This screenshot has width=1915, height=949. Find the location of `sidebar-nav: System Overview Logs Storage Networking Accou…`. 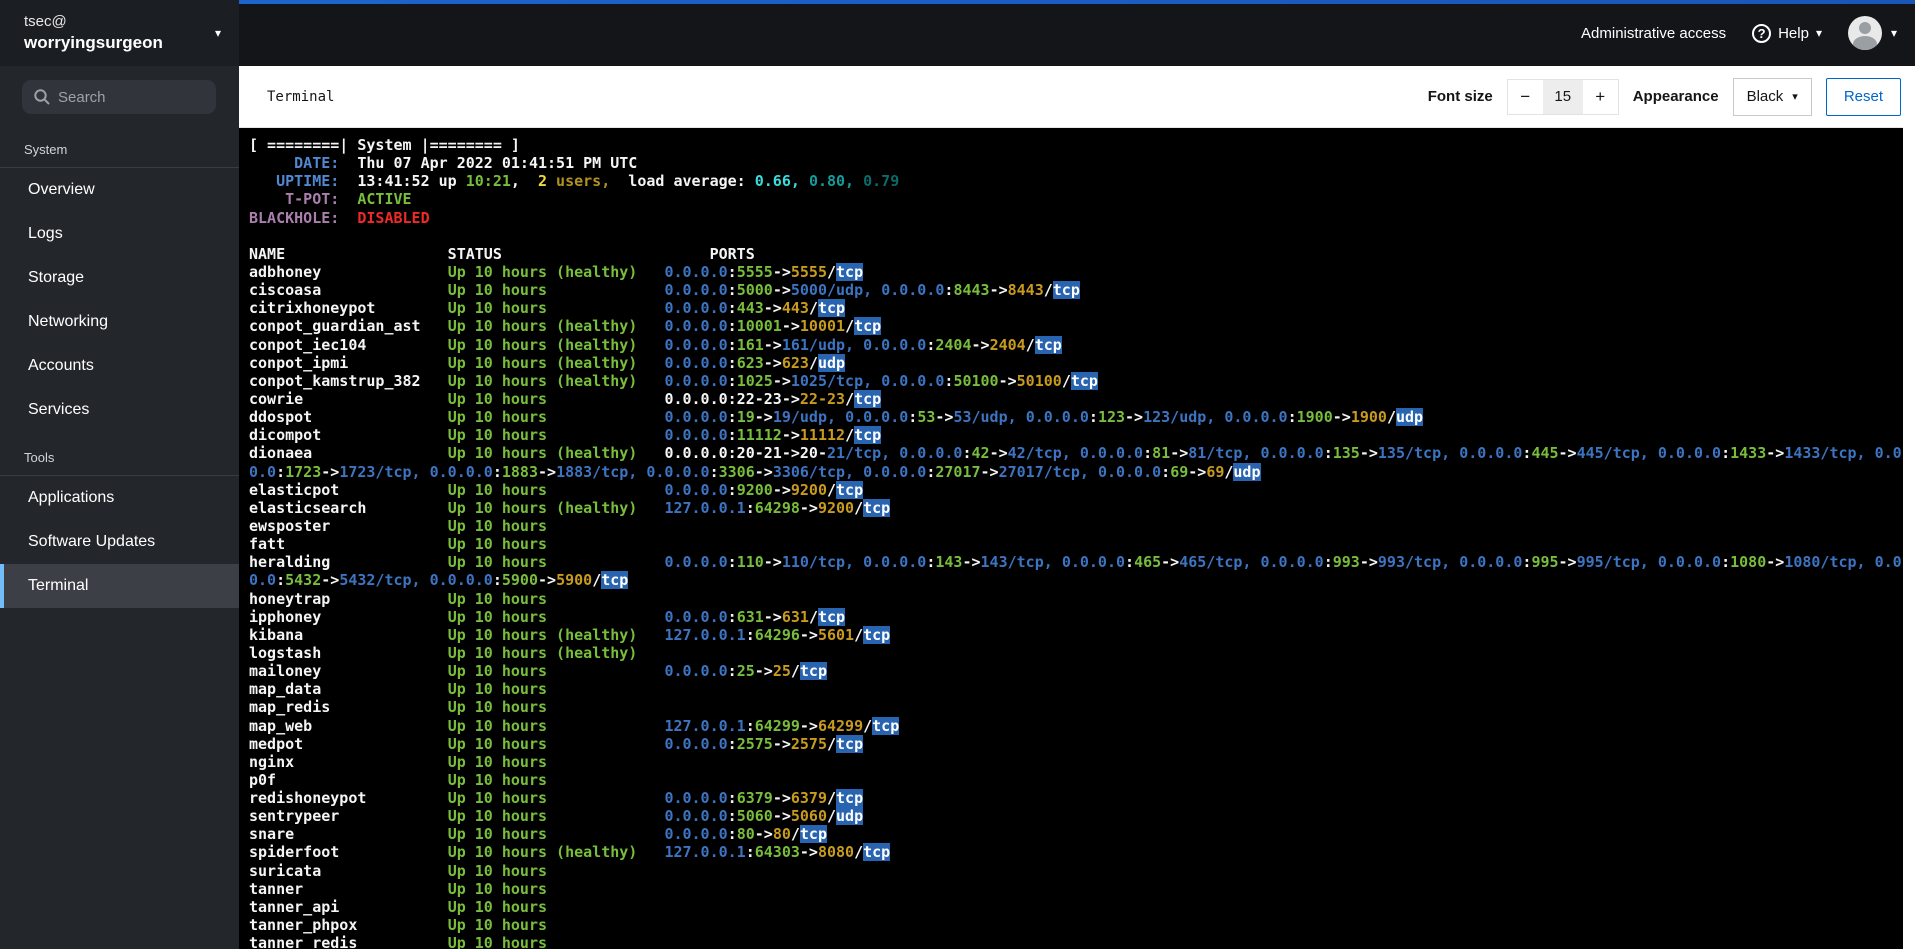

sidebar-nav: System Overview Logs Storage Networking Accou… is located at coordinates (119, 366).